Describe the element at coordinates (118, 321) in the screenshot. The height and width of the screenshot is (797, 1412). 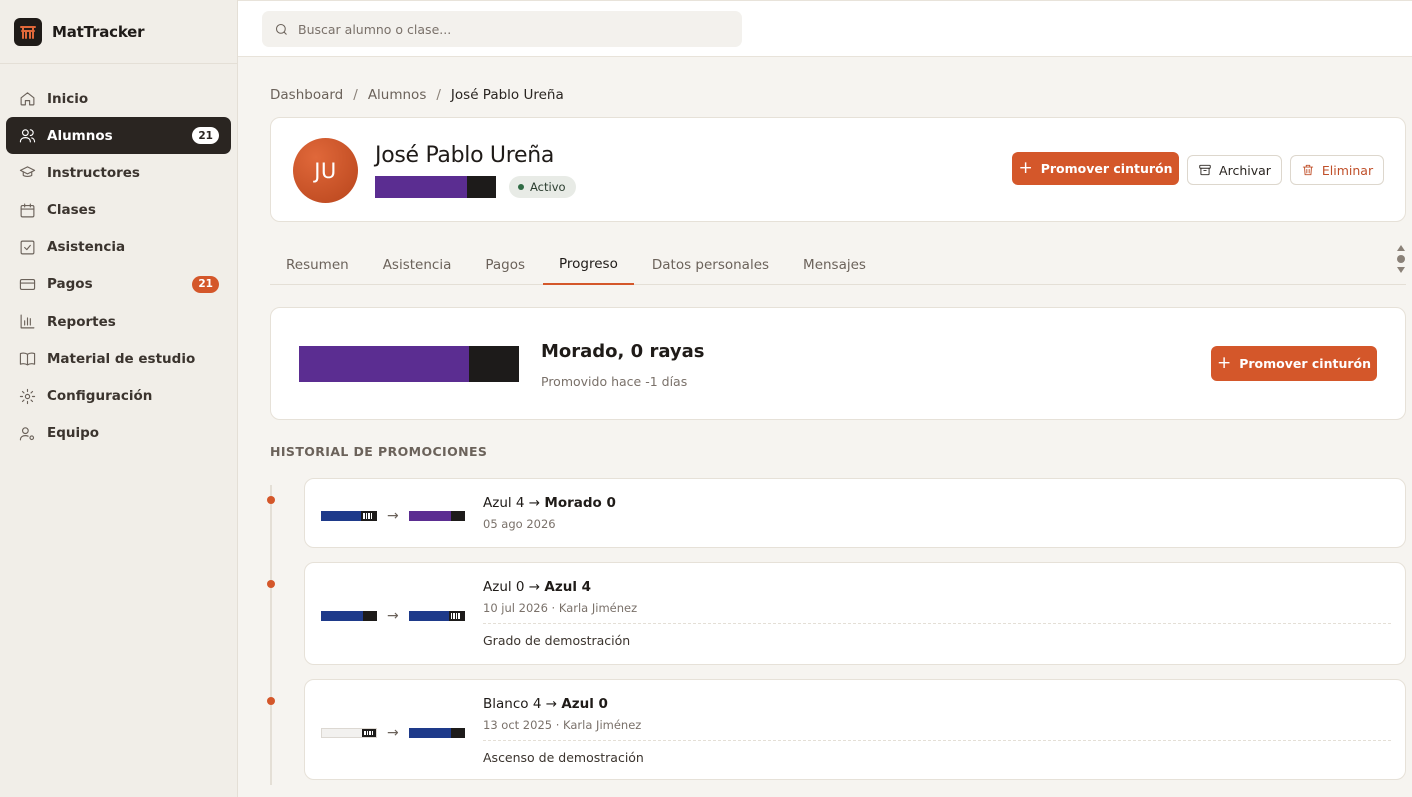
I see `sidebar-item-reportes: Reportes` at that location.